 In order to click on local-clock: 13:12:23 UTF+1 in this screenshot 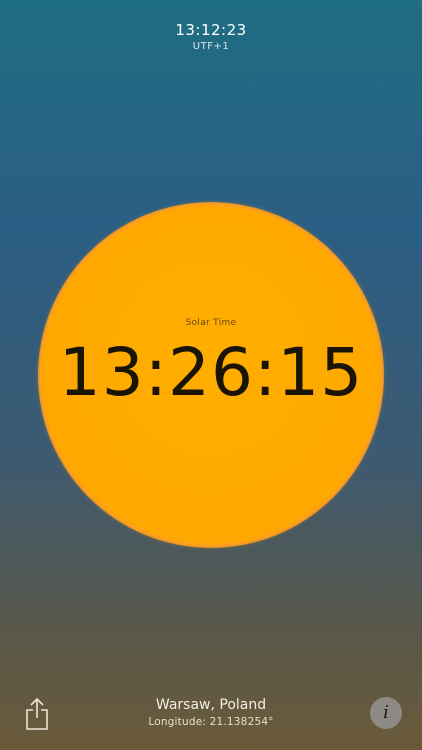, I will do `click(211, 37)`.